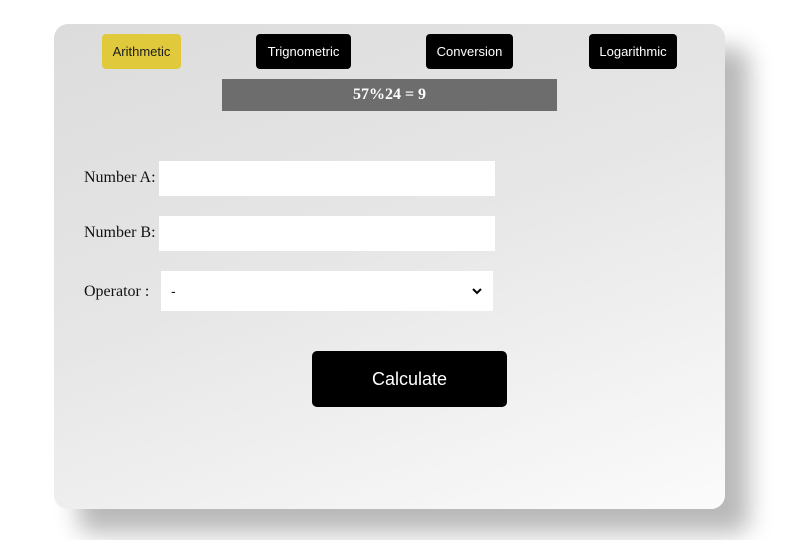 This screenshot has height=540, width=789. Describe the element at coordinates (303, 51) in the screenshot. I see `tab-trignometric: Trignometric` at that location.